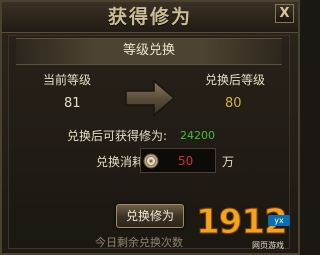 This screenshot has width=320, height=255. Describe the element at coordinates (268, 245) in the screenshot. I see `watermark-subtitle: 网页游戏` at that location.